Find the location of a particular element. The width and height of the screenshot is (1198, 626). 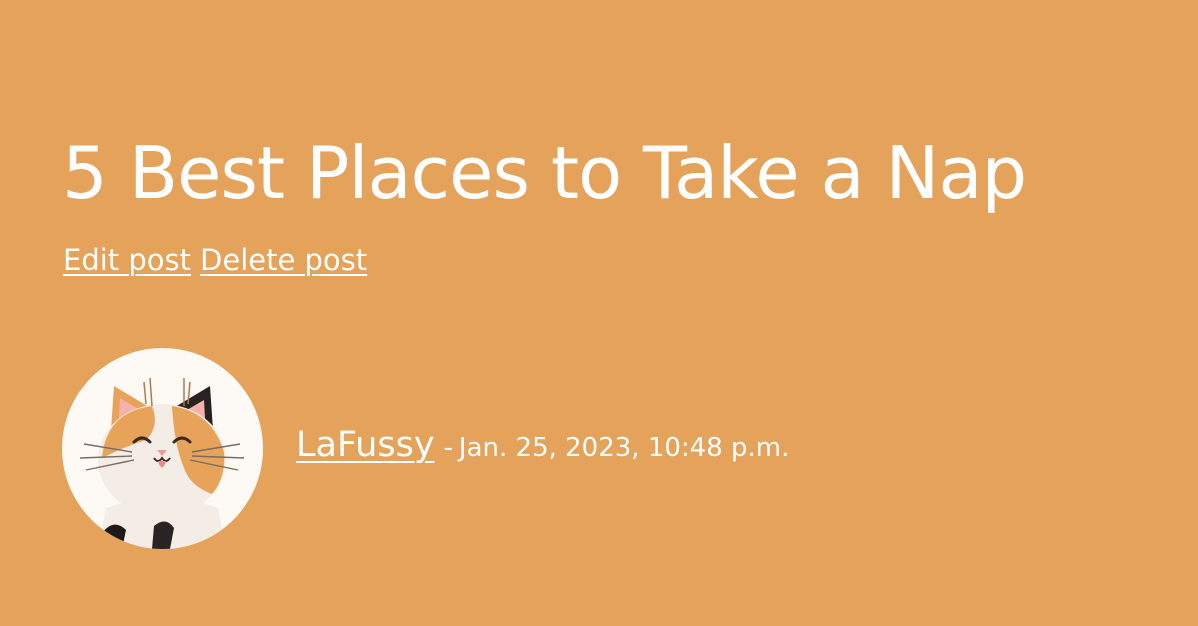

author-avatar is located at coordinates (162, 448).